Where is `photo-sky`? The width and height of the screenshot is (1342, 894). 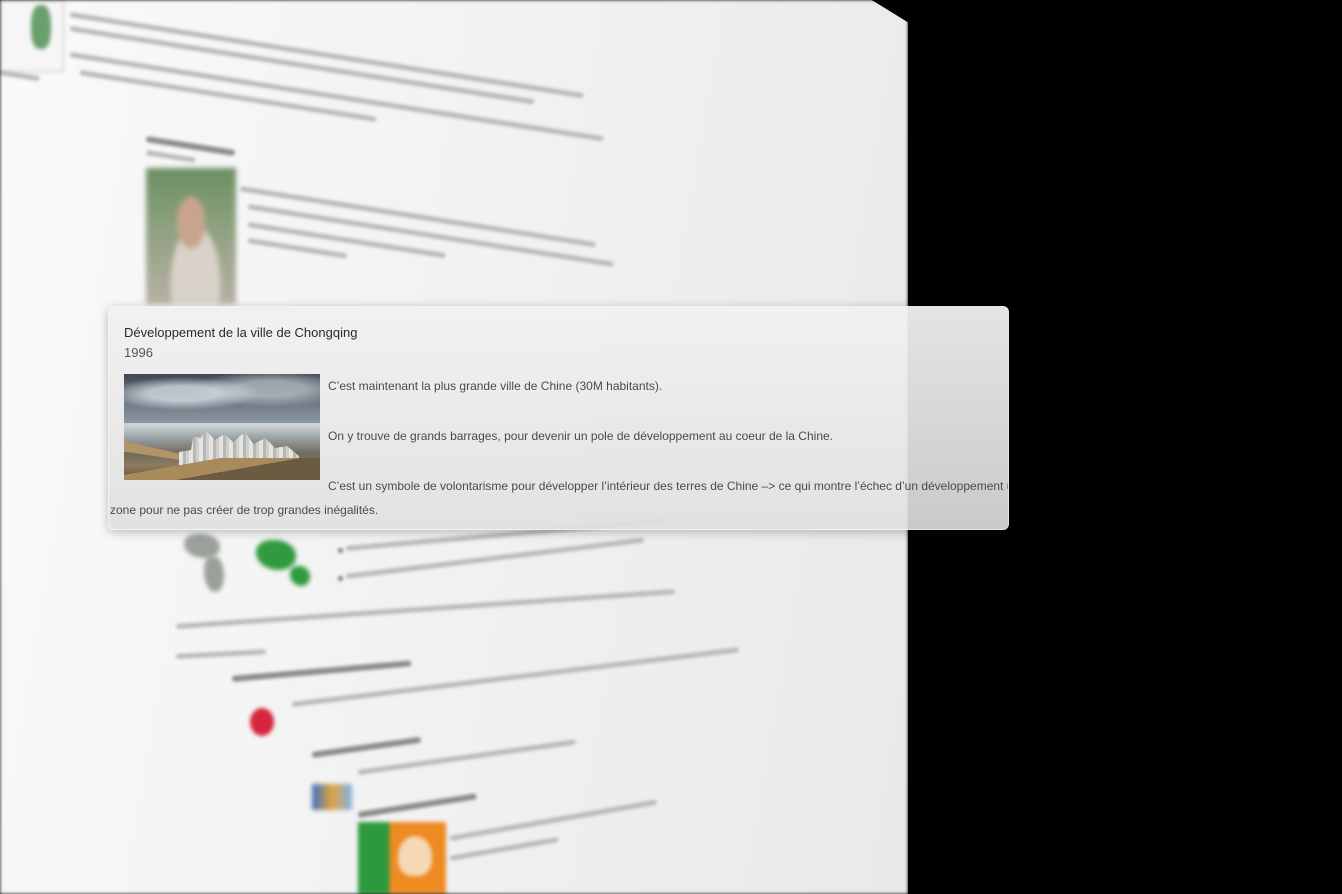 photo-sky is located at coordinates (222, 398).